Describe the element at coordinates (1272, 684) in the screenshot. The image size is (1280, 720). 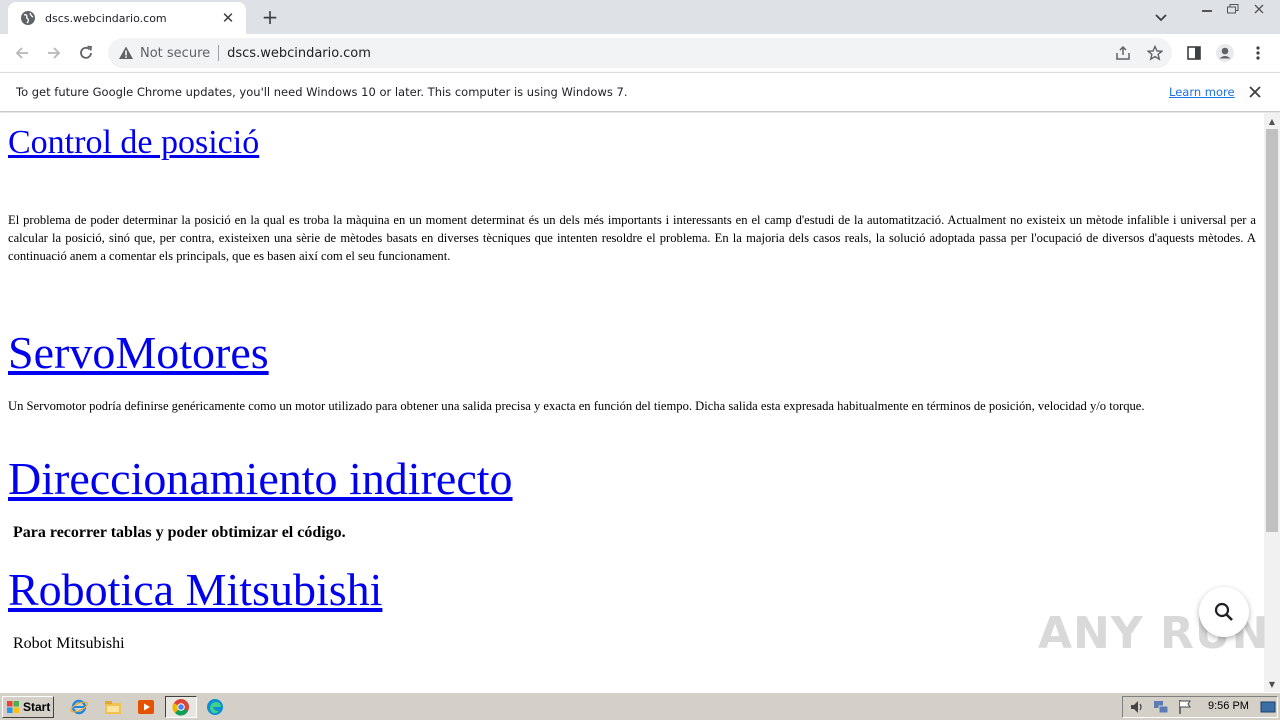
I see `scroll-down-arrow-icon: ▼` at that location.